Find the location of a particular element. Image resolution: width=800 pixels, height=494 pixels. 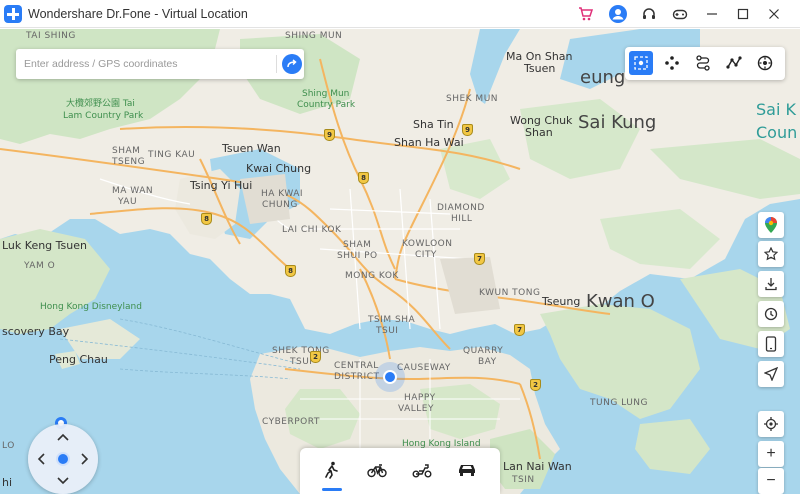

cart-icon is located at coordinates (586, 14).